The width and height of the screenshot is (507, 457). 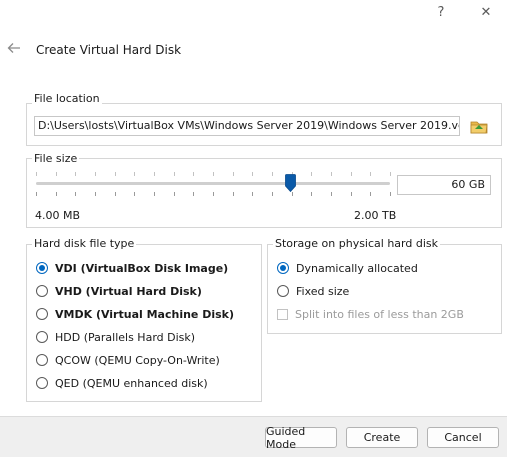 I want to click on file-location-label: File location, so click(x=67, y=98).